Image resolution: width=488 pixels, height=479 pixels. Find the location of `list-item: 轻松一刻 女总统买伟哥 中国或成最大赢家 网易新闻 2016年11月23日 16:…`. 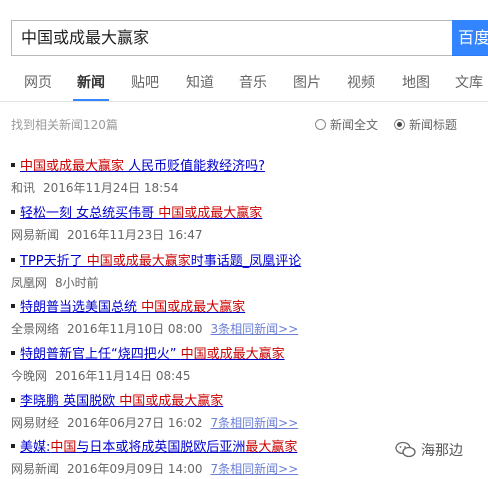

list-item: 轻松一刻 女总统买伟哥 中国或成最大赢家 网易新闻 2016年11月23日 16:… is located at coordinates (246, 224).